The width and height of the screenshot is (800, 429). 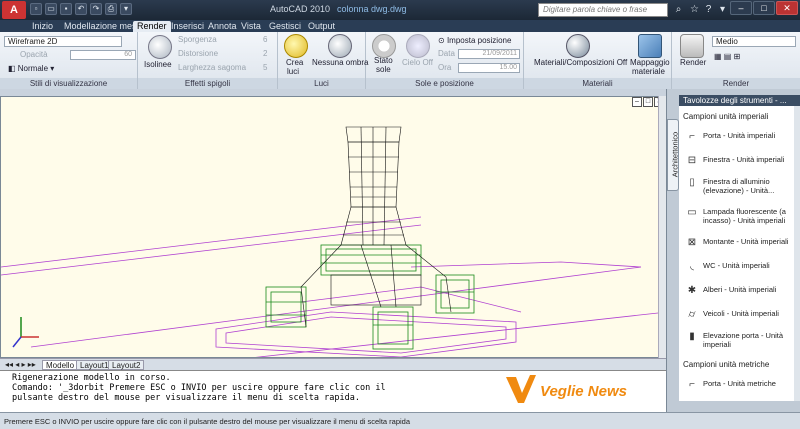 I want to click on palette-scrollbar, so click(x=797, y=253).